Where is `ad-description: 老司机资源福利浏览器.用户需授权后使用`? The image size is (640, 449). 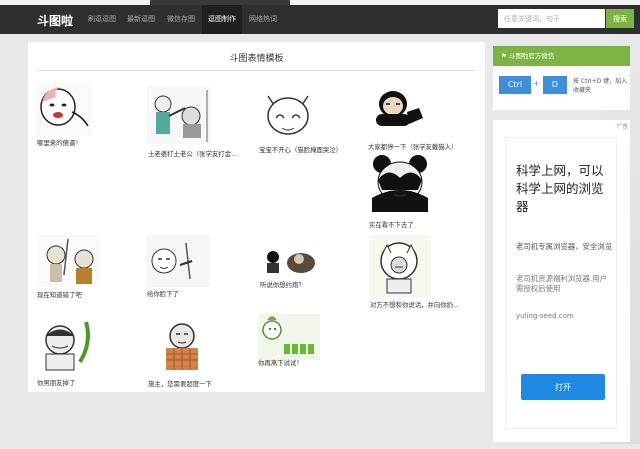 ad-description: 老司机资源福利浏览器.用户需授权后使用 is located at coordinates (562, 283).